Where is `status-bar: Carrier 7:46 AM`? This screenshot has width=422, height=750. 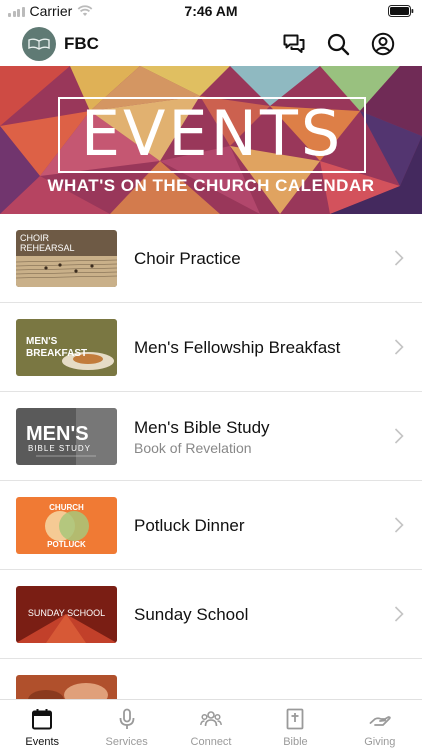
status-bar: Carrier 7:46 AM is located at coordinates (211, 11).